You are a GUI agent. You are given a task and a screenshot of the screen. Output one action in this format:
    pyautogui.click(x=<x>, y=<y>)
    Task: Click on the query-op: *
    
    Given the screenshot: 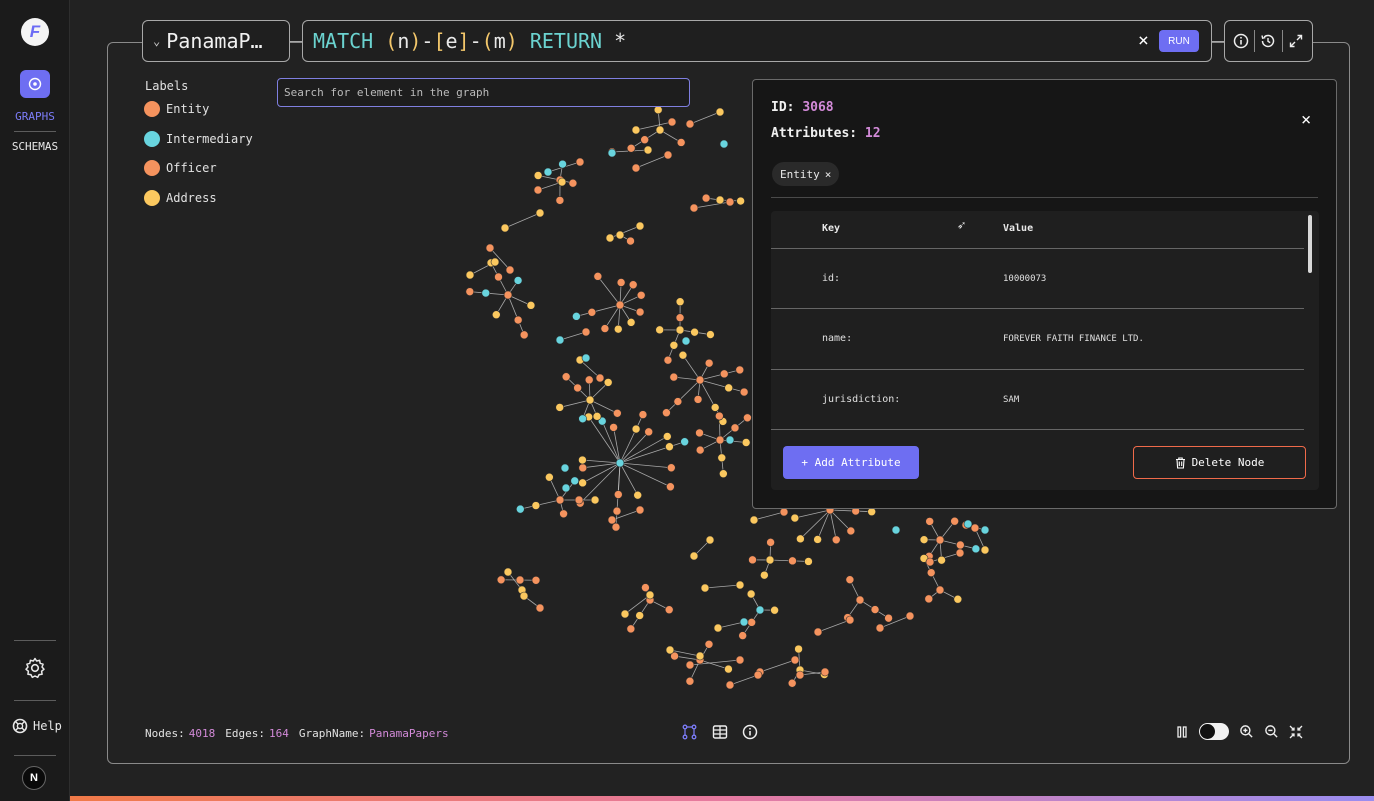 What is the action you would take?
    pyautogui.click(x=620, y=41)
    